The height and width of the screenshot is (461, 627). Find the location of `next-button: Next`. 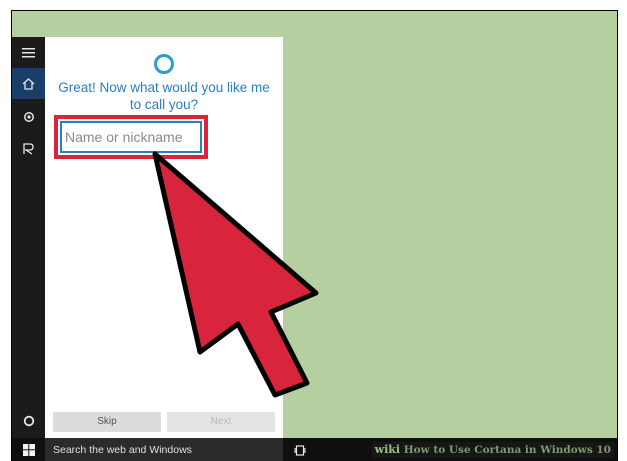

next-button: Next is located at coordinates (221, 422).